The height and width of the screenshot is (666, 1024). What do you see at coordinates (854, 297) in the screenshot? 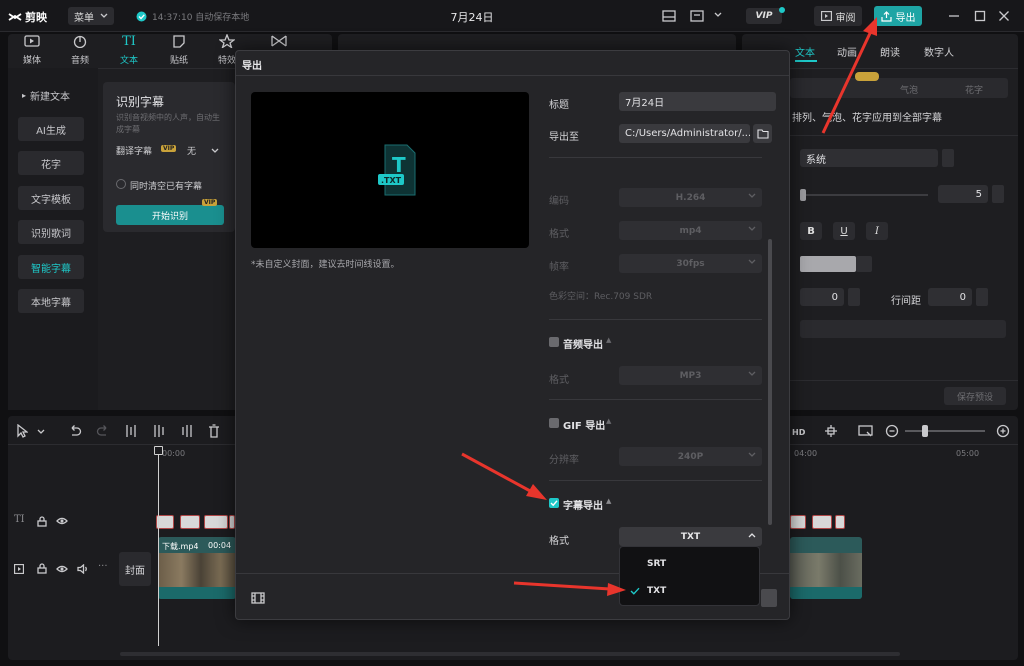
I see `spacing-stepper` at bounding box center [854, 297].